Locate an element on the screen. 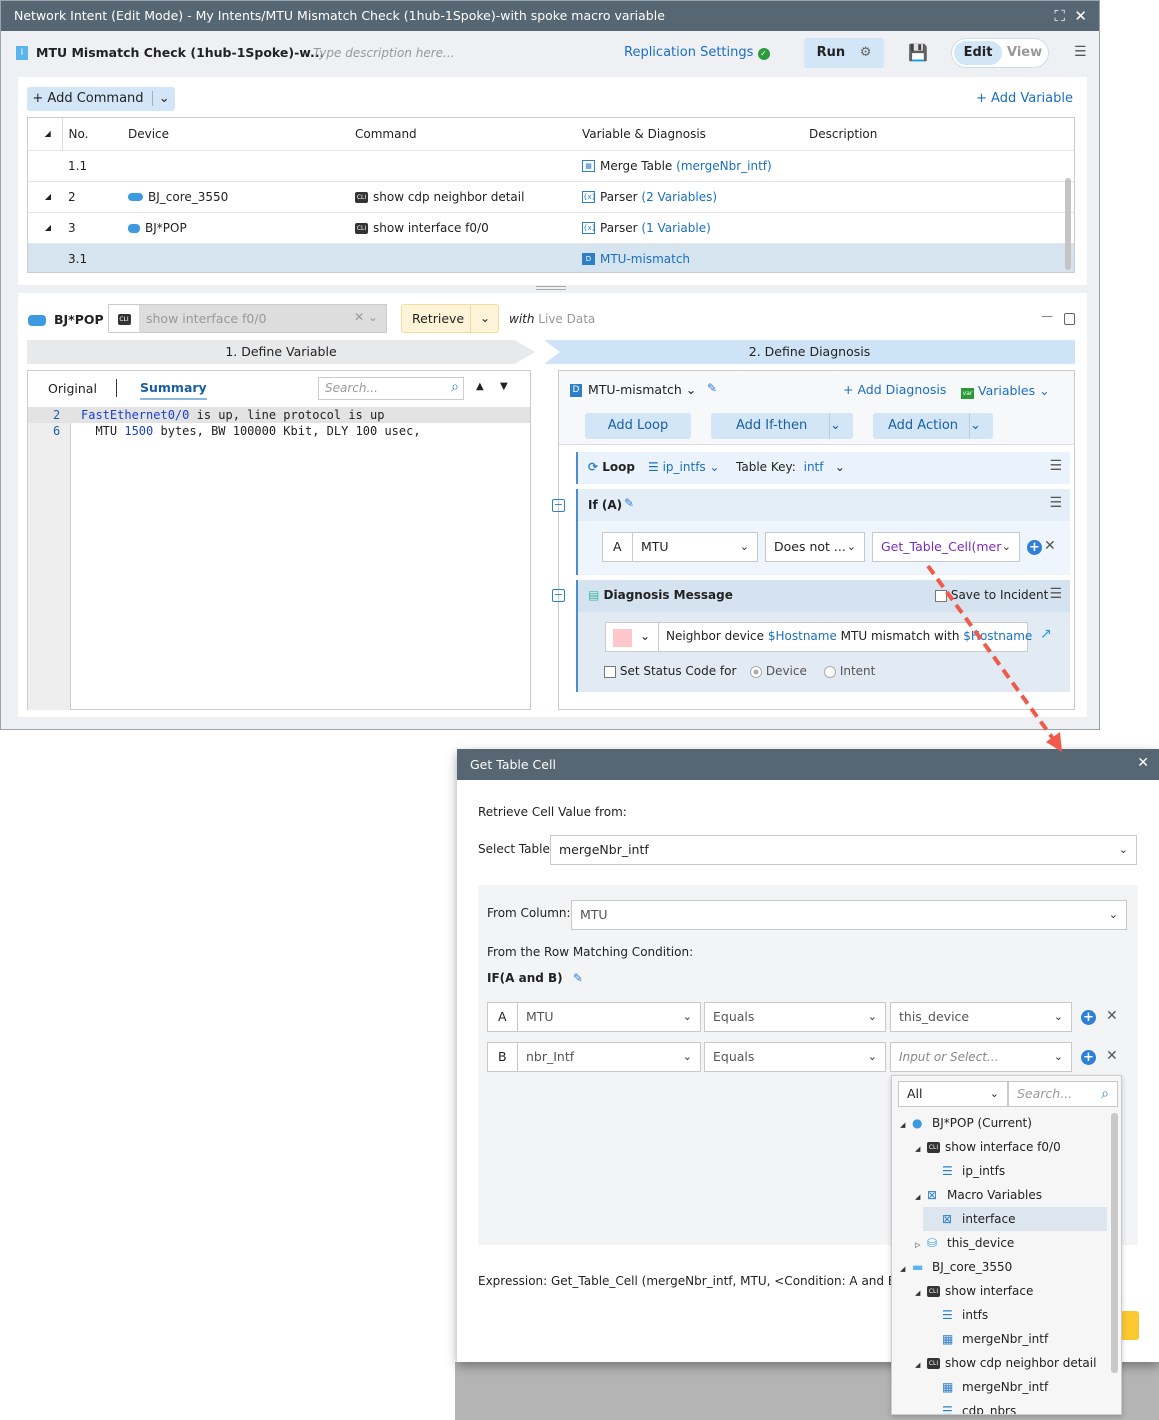  step-define-diagnosis: 2. Define Diagnosis is located at coordinates (809, 352).